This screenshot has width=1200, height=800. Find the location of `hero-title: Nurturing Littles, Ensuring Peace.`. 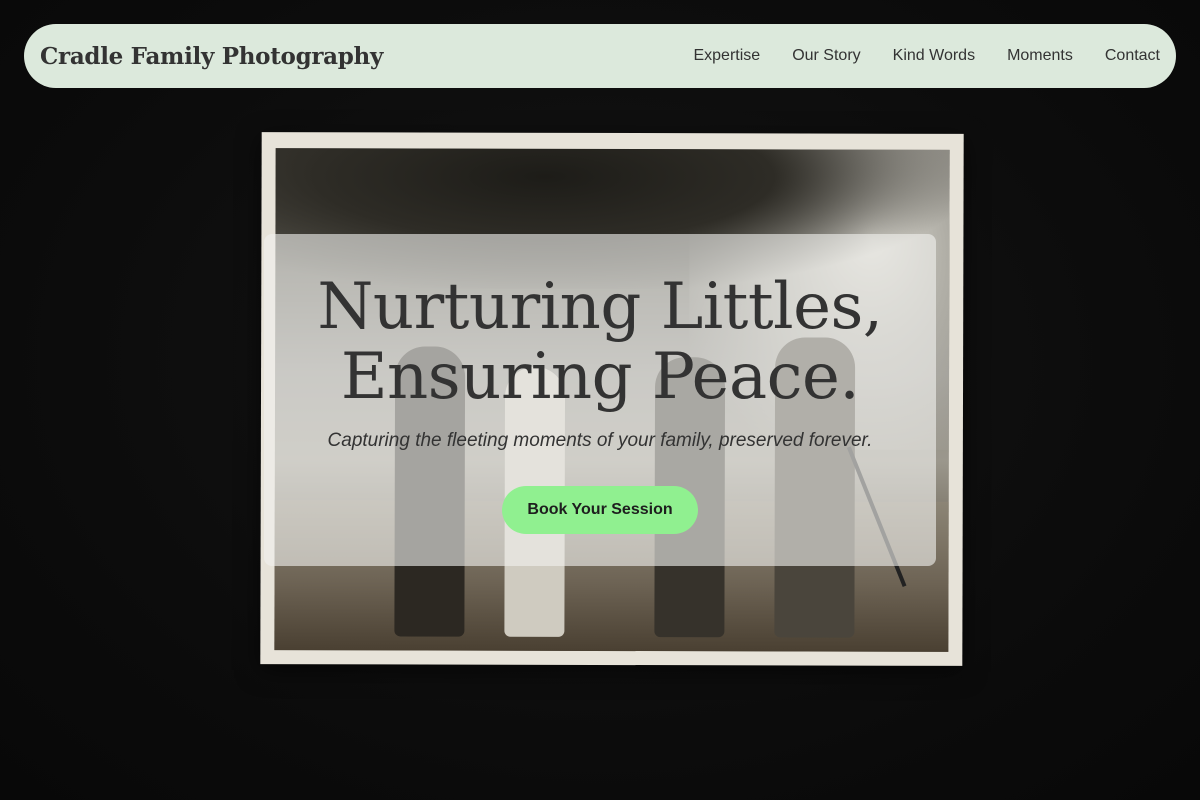

hero-title: Nurturing Littles, Ensuring Peace. is located at coordinates (600, 342).